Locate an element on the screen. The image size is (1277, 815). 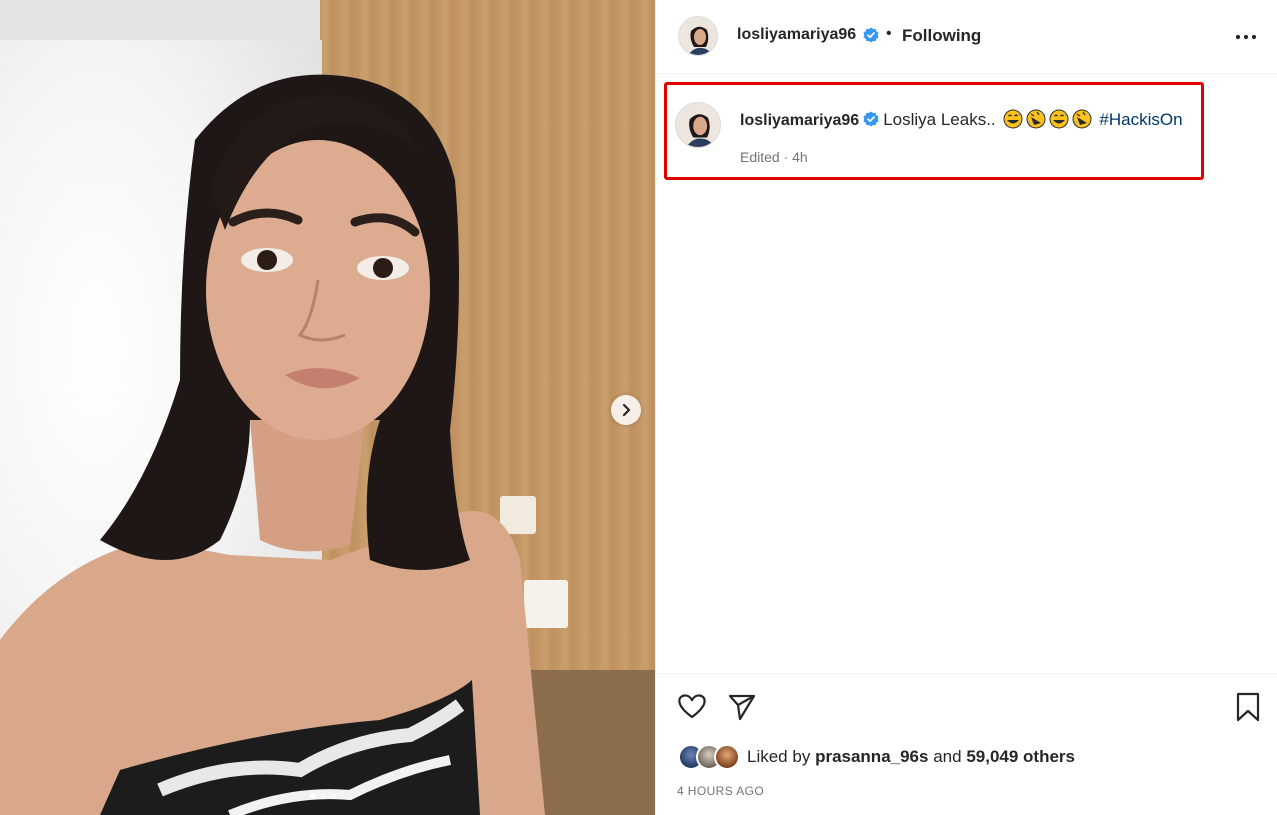
carousel-dot-active is located at coordinates (313, 796).